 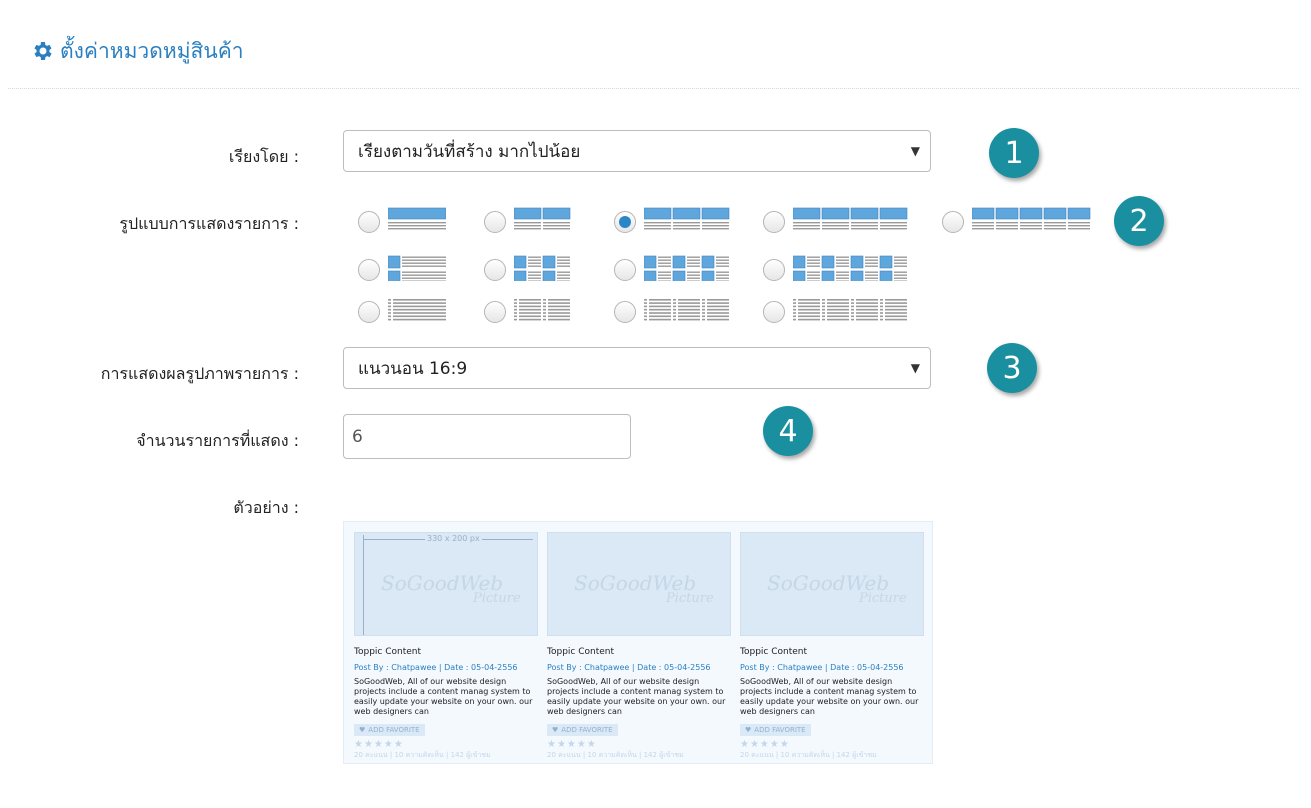 I want to click on page-title-text: ตั้งค่าหมวดหมู่สินค้า, so click(x=152, y=50).